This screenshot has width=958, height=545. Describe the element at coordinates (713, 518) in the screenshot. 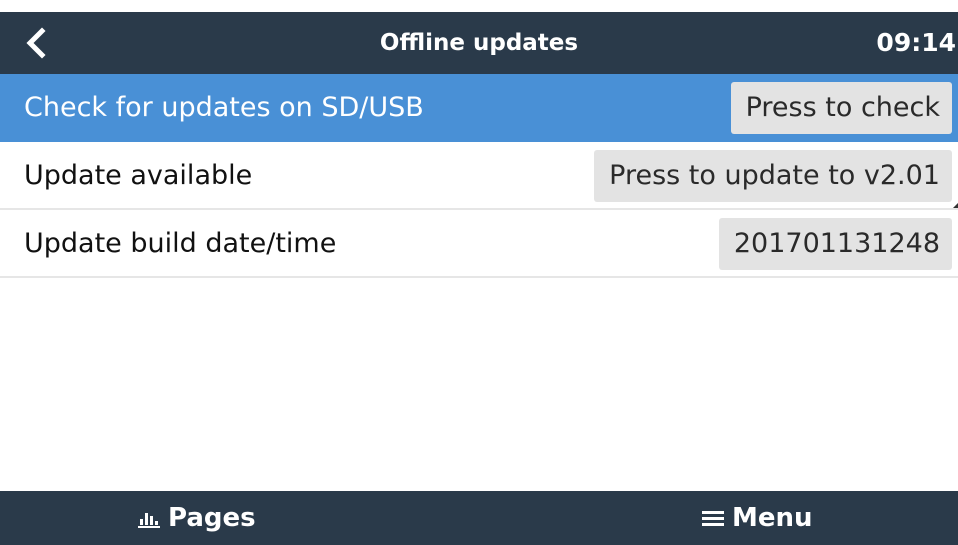

I see `hamburger-menu-icon` at that location.